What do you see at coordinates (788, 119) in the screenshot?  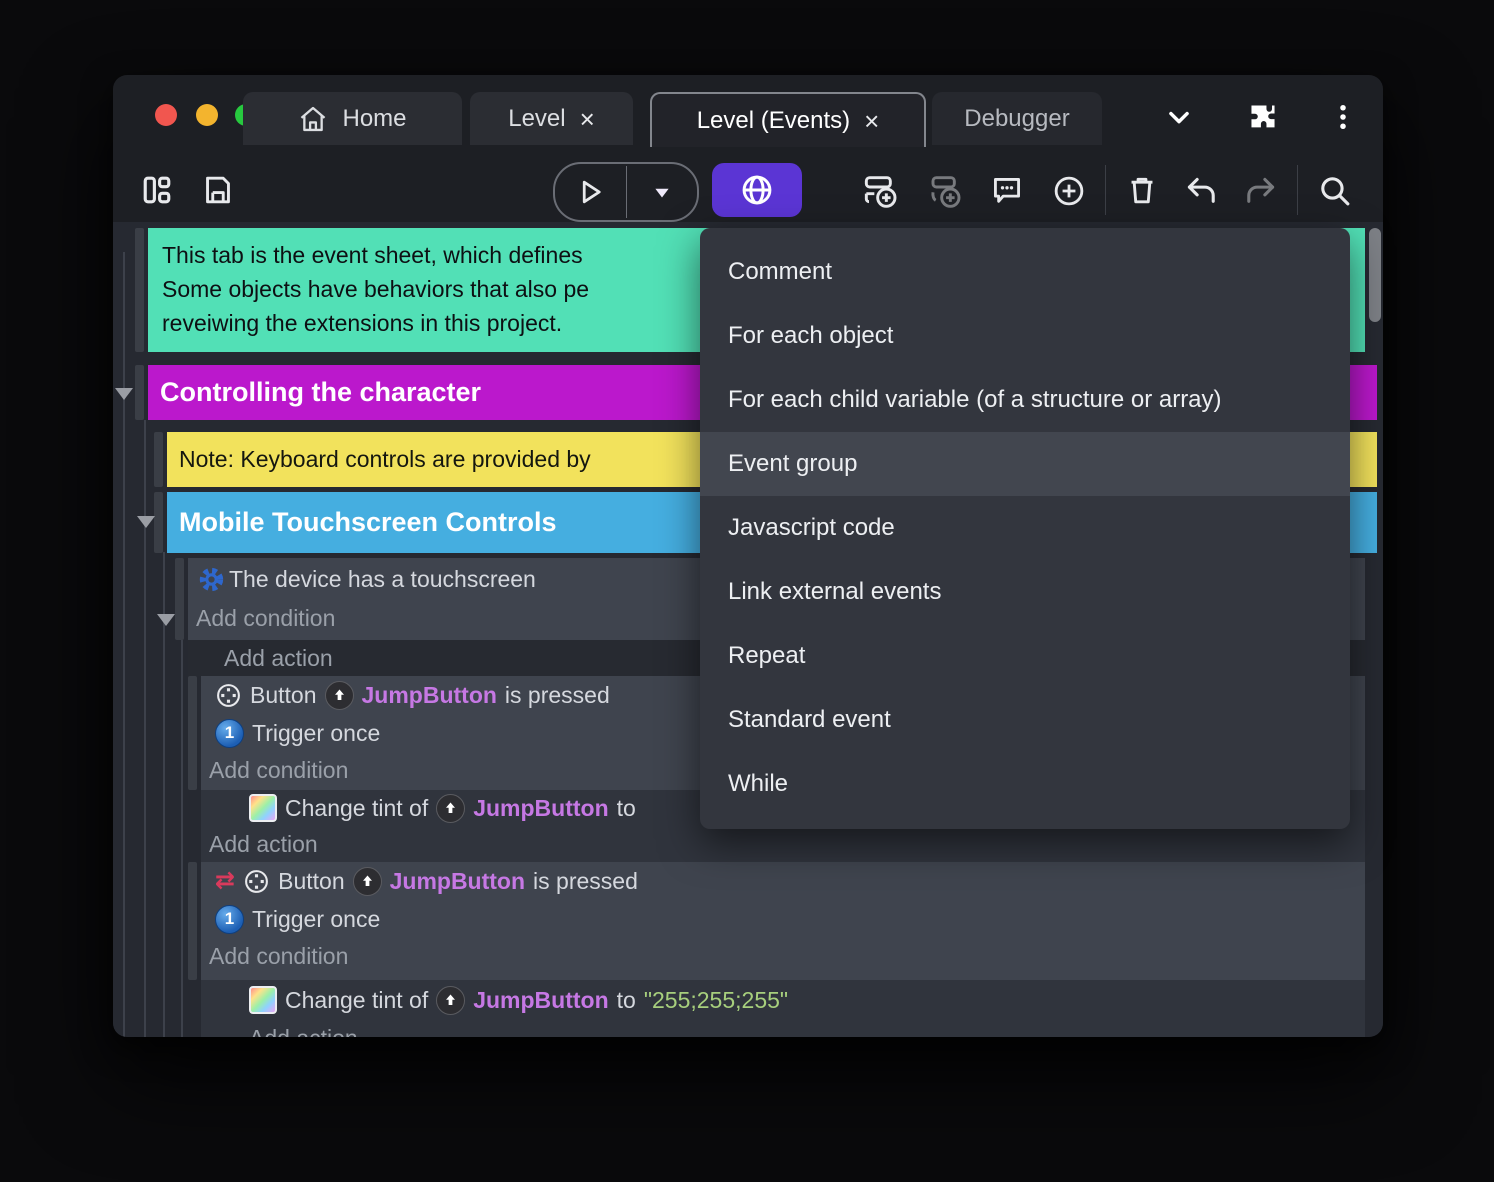 I see `tab-level-events: Level (Events) ×` at bounding box center [788, 119].